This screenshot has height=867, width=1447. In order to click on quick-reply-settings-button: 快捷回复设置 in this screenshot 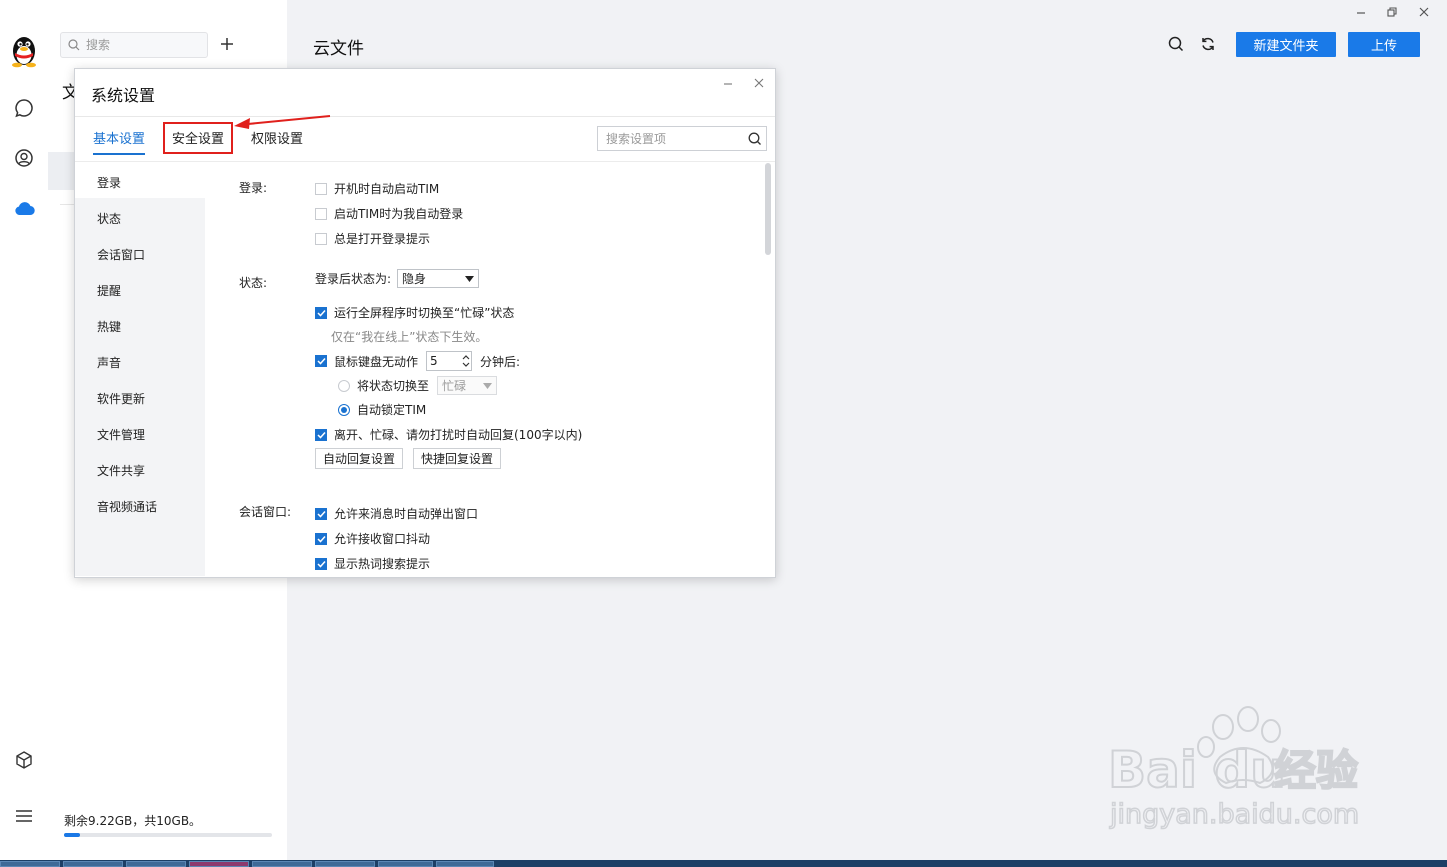, I will do `click(457, 458)`.